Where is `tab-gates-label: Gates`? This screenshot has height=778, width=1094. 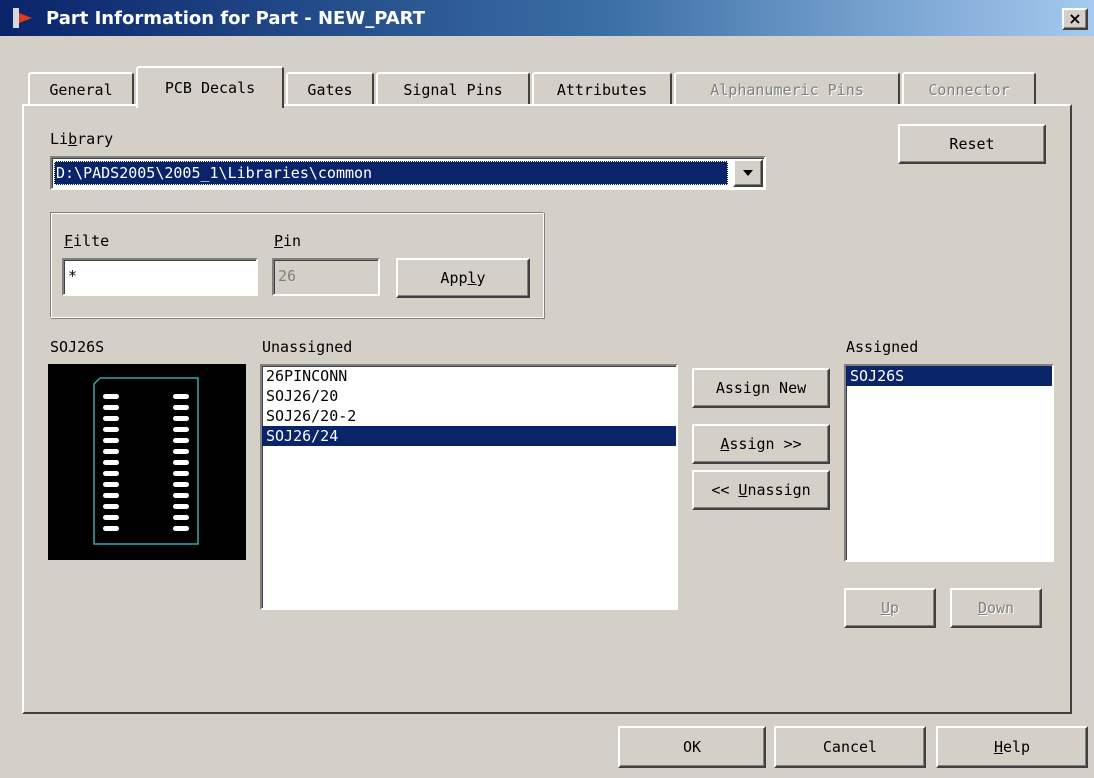
tab-gates-label: Gates is located at coordinates (330, 90).